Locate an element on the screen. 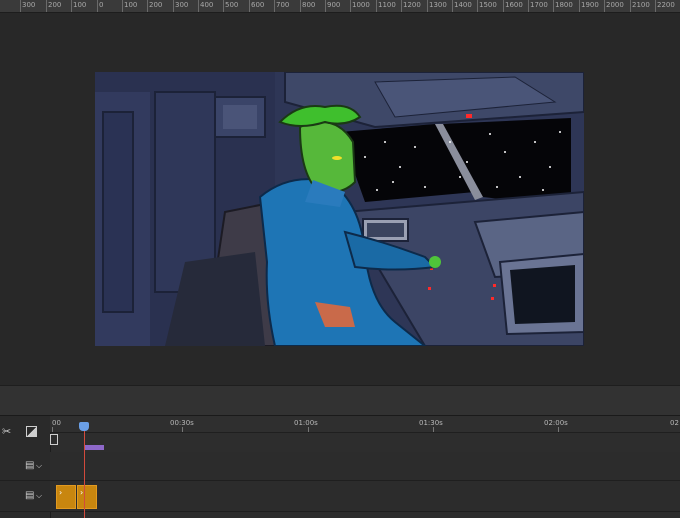  audio-bar is located at coordinates (94, 447).